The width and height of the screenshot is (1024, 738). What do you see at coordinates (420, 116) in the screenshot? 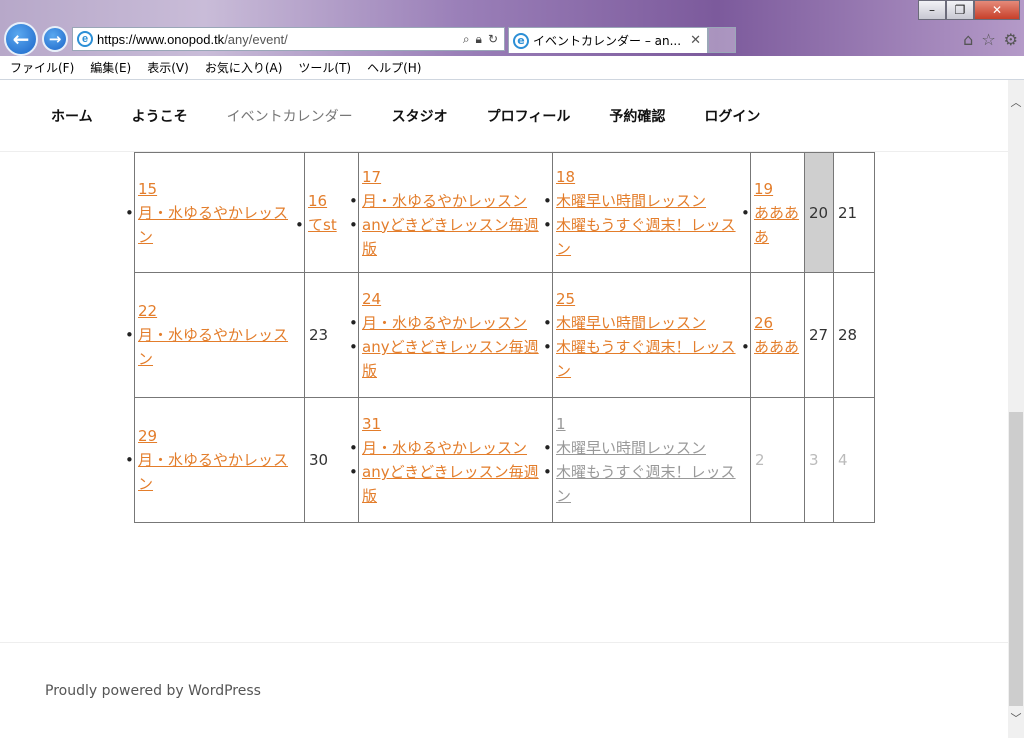
I see `nav-item: スタジオ` at bounding box center [420, 116].